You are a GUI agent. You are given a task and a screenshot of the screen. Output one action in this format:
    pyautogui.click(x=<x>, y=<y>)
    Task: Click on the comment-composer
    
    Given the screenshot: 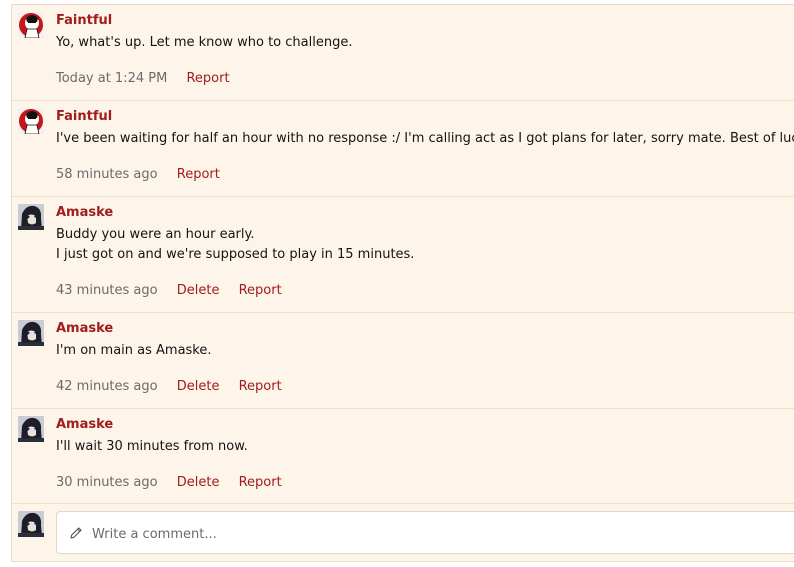 What is the action you would take?
    pyautogui.click(x=403, y=533)
    